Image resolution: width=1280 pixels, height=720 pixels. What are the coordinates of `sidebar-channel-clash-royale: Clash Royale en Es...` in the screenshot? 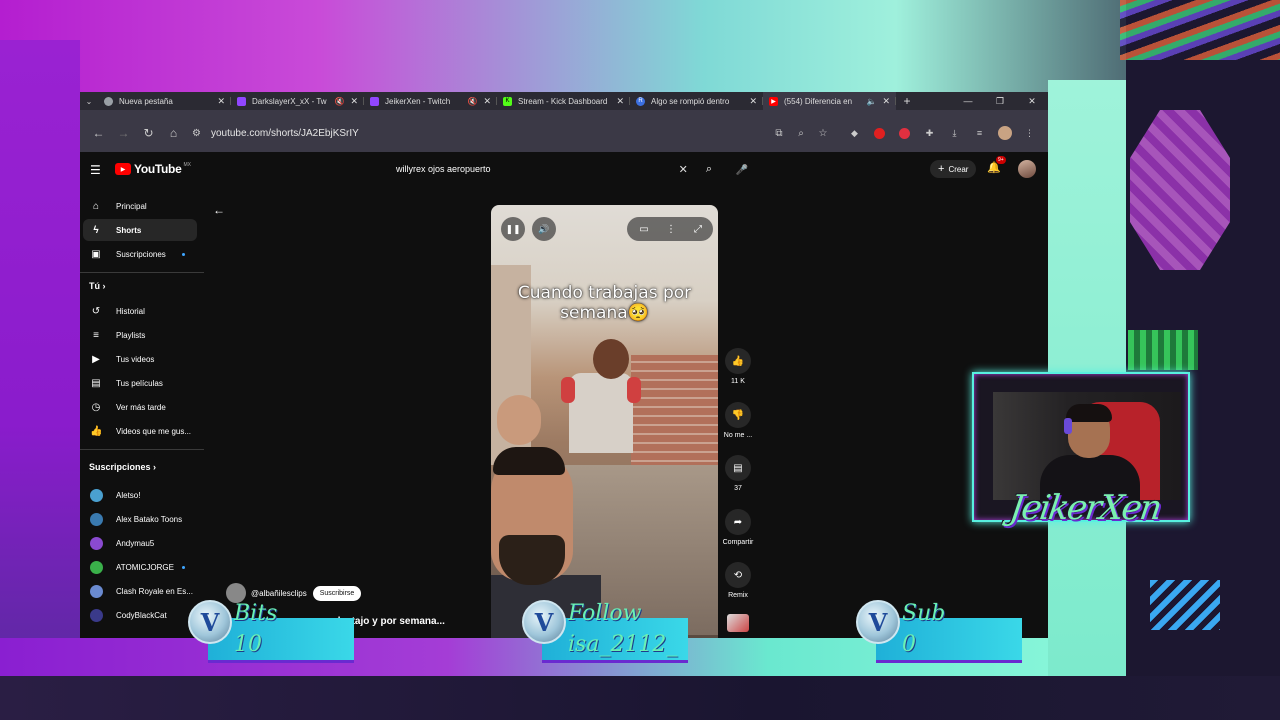 It's located at (140, 591).